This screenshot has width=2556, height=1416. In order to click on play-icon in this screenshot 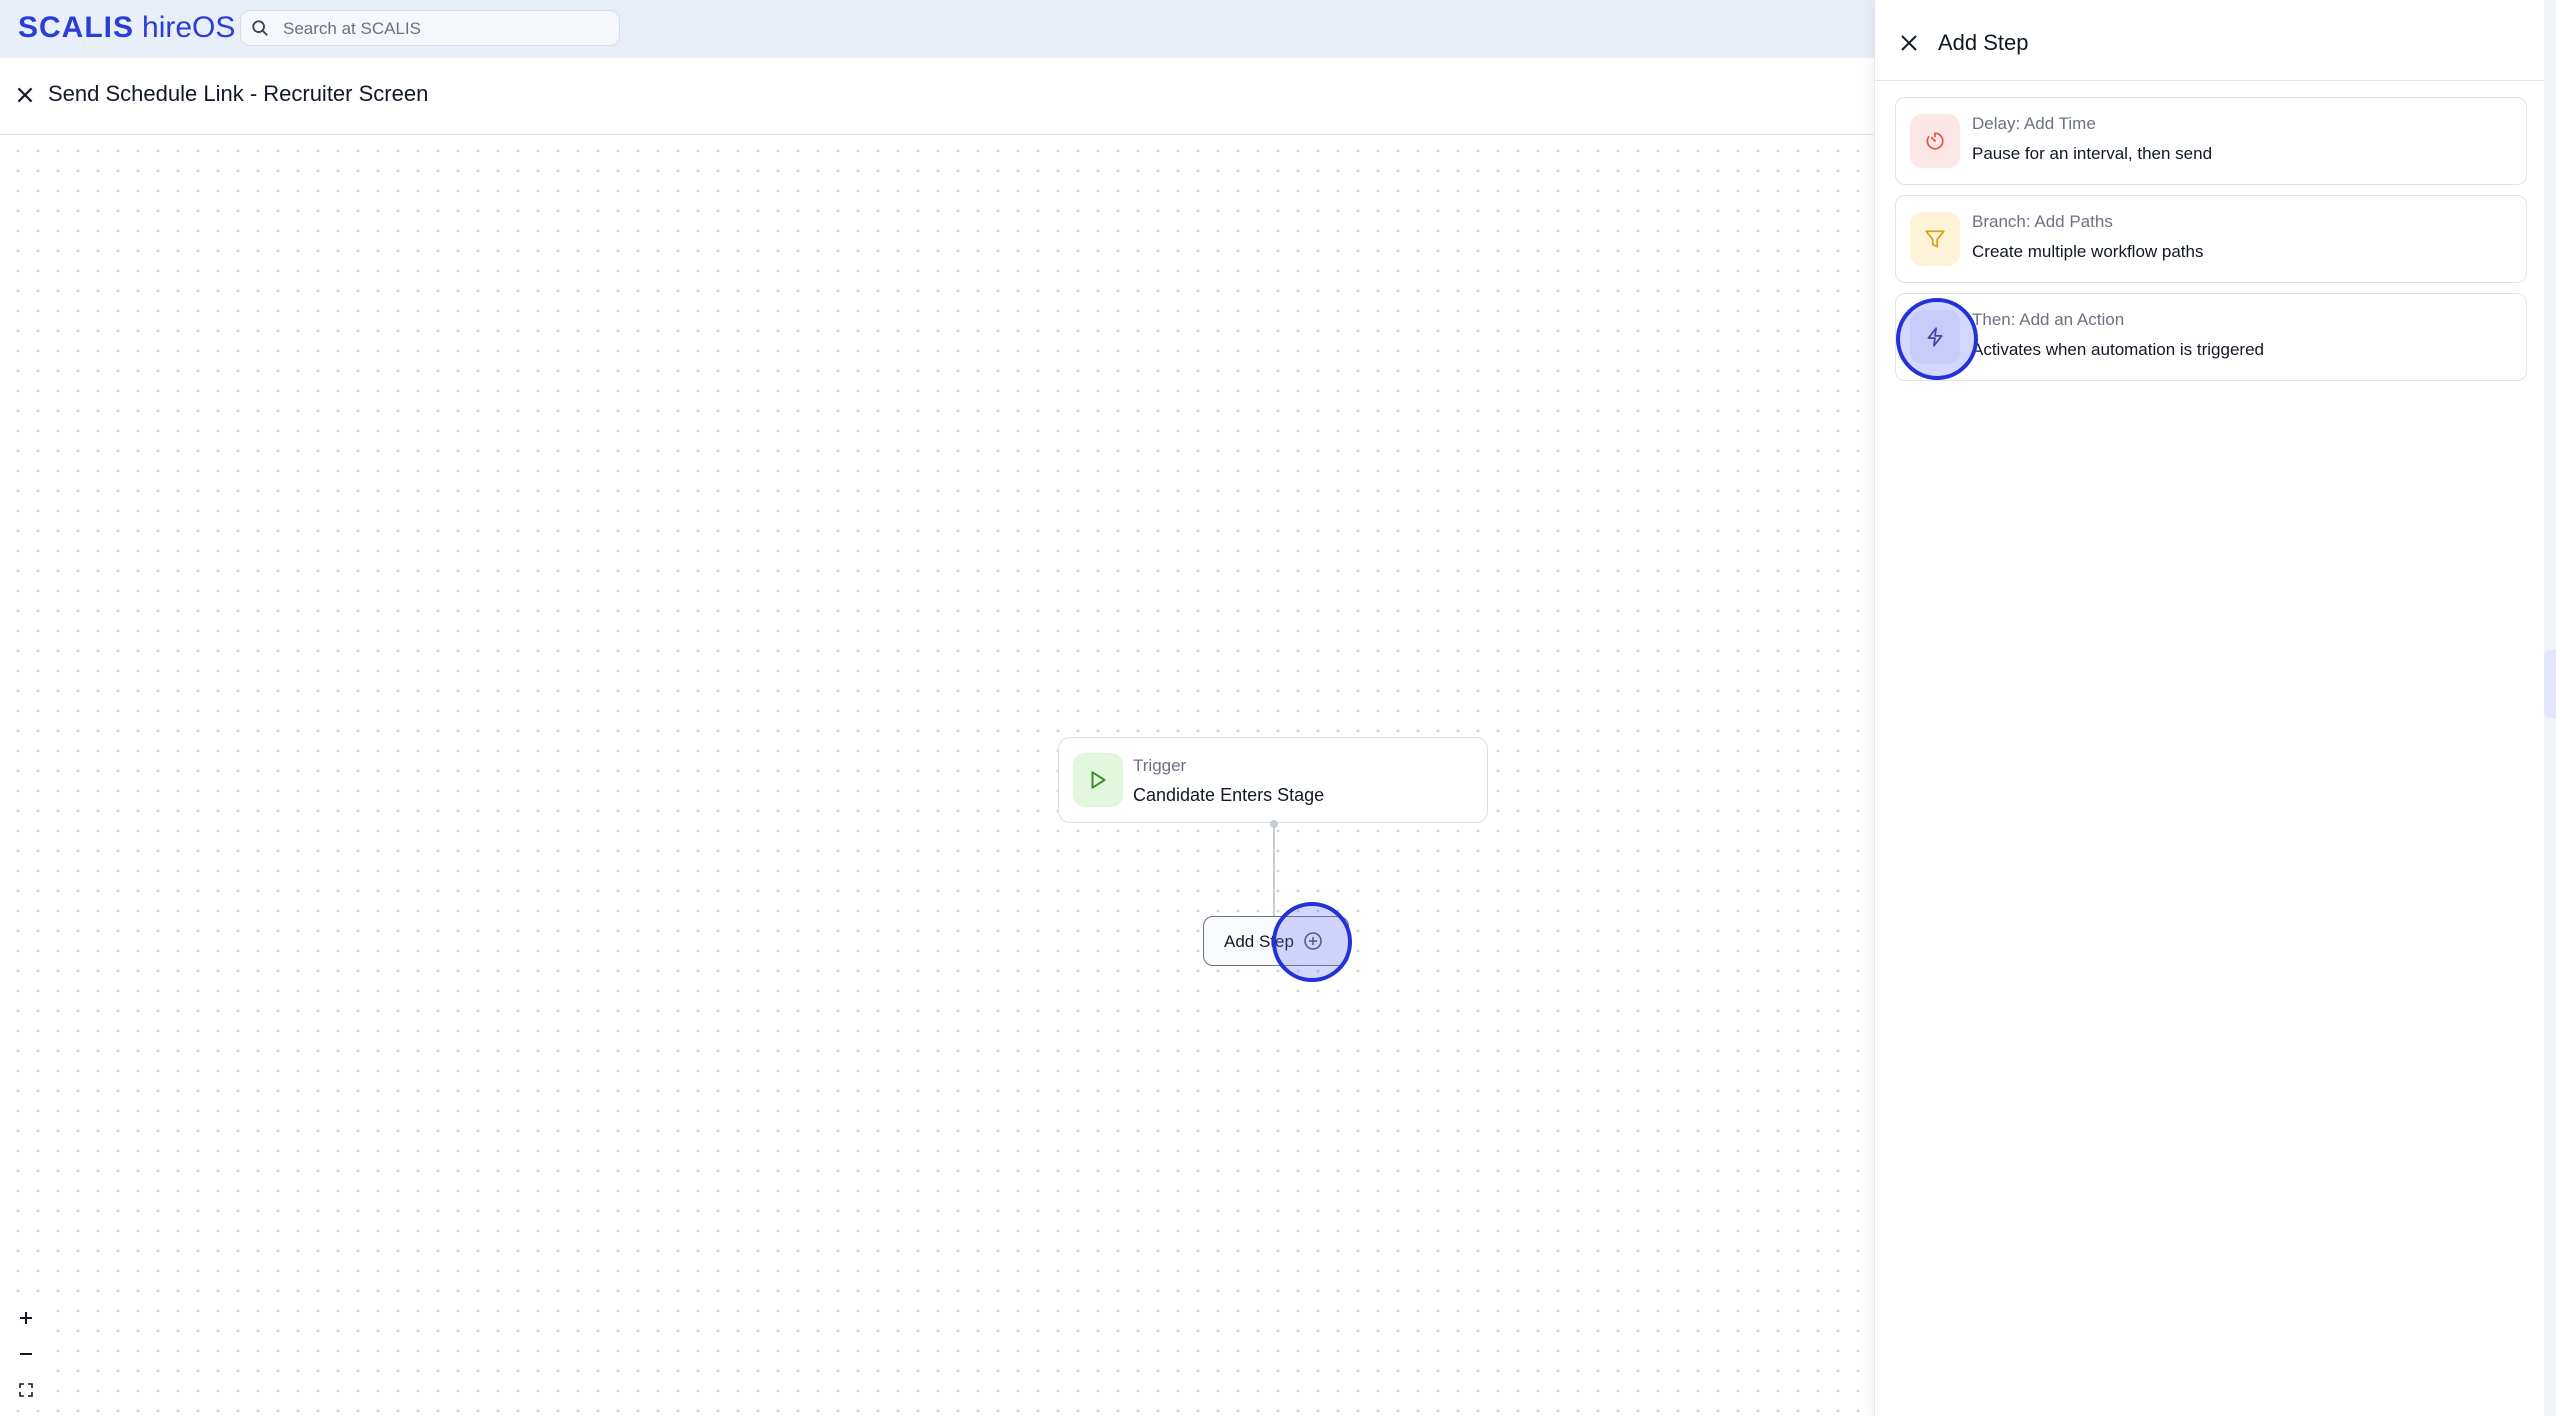, I will do `click(1098, 780)`.